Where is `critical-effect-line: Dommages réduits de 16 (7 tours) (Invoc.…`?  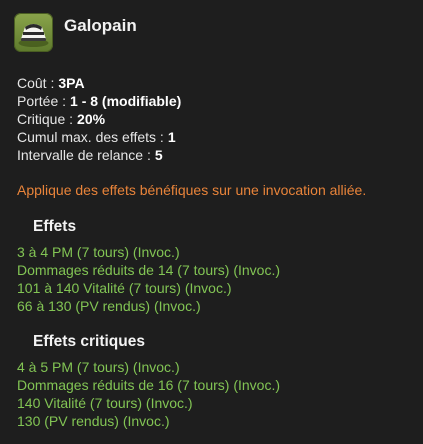
critical-effect-line: Dommages réduits de 16 (7 tours) (Invoc.… is located at coordinates (148, 385).